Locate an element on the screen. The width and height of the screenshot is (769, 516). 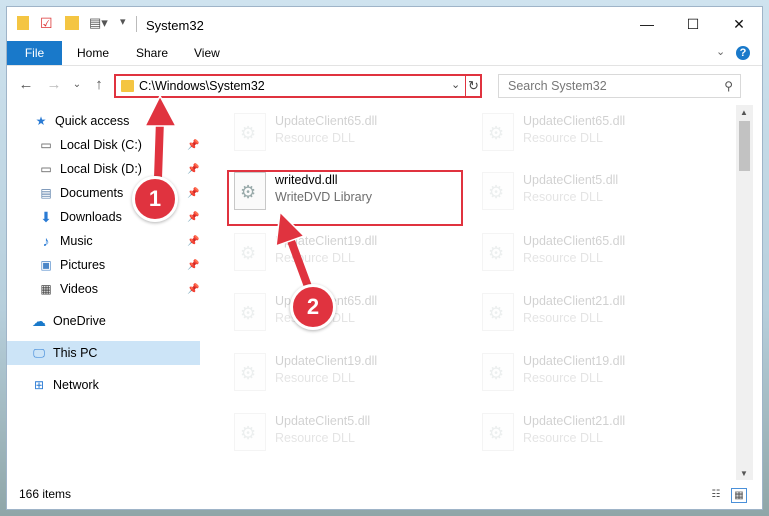
arrow-to-writedvd is located at coordinates (294, 253).